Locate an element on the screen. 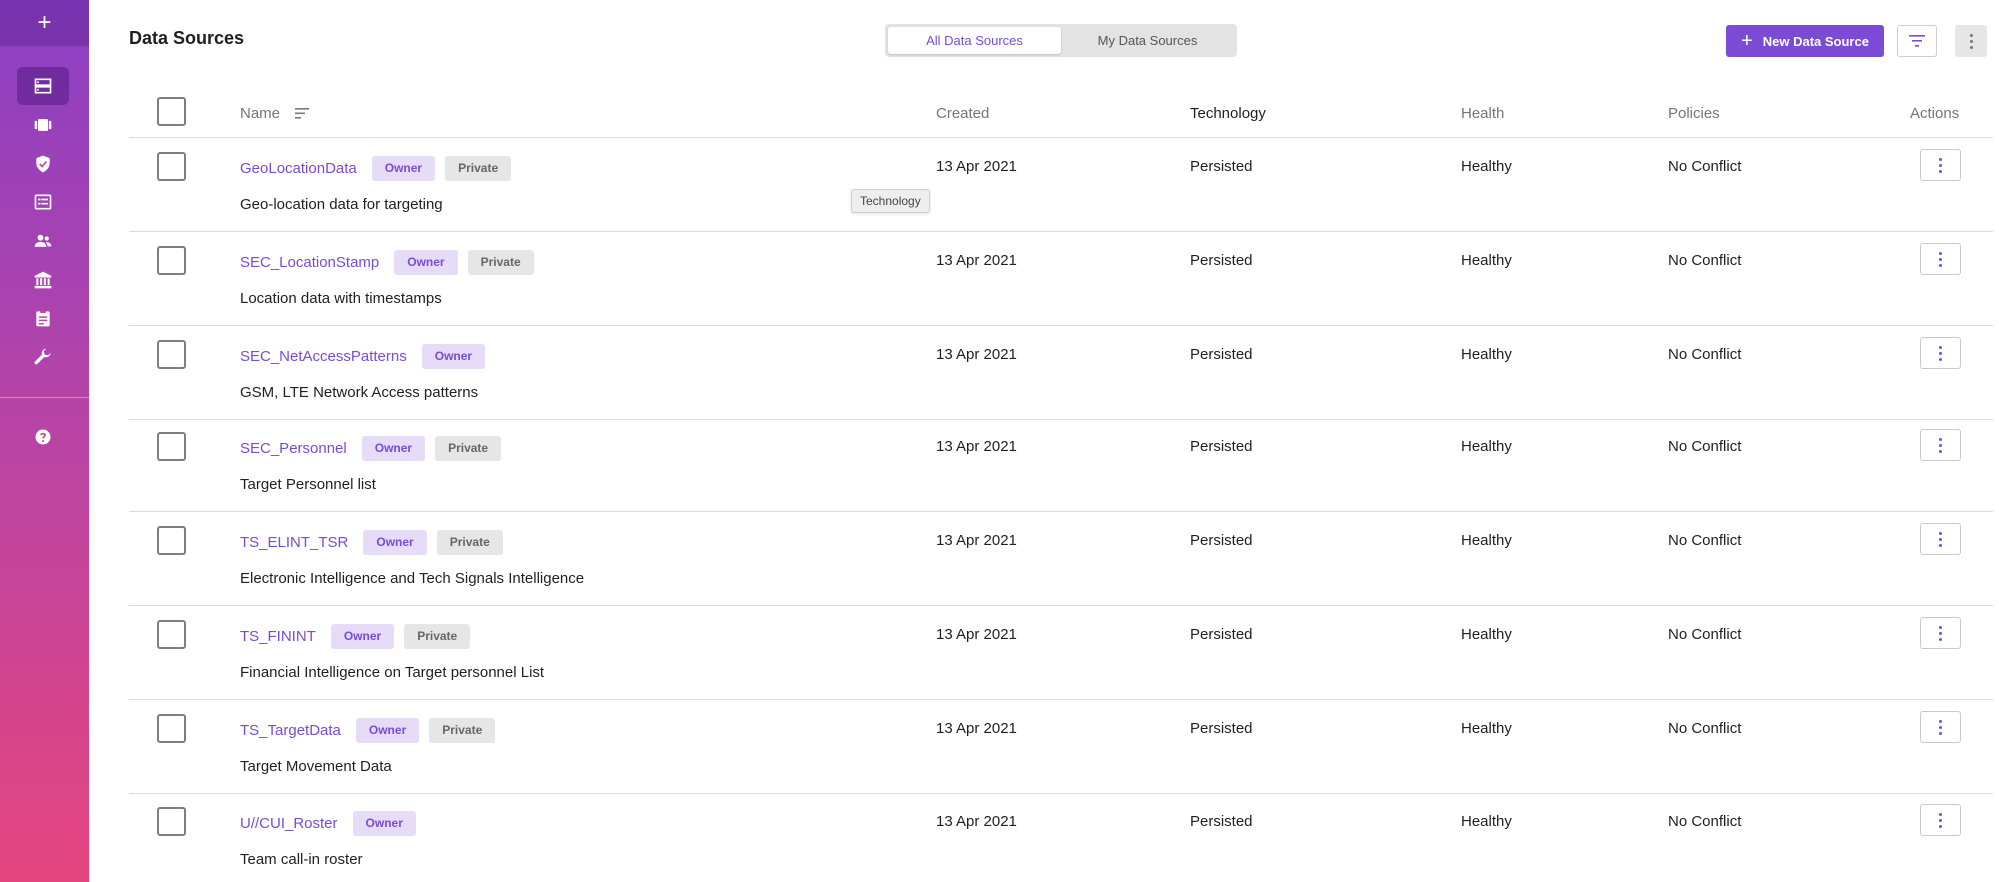 Image resolution: width=1999 pixels, height=882 pixels. sidebar: + is located at coordinates (44, 441).